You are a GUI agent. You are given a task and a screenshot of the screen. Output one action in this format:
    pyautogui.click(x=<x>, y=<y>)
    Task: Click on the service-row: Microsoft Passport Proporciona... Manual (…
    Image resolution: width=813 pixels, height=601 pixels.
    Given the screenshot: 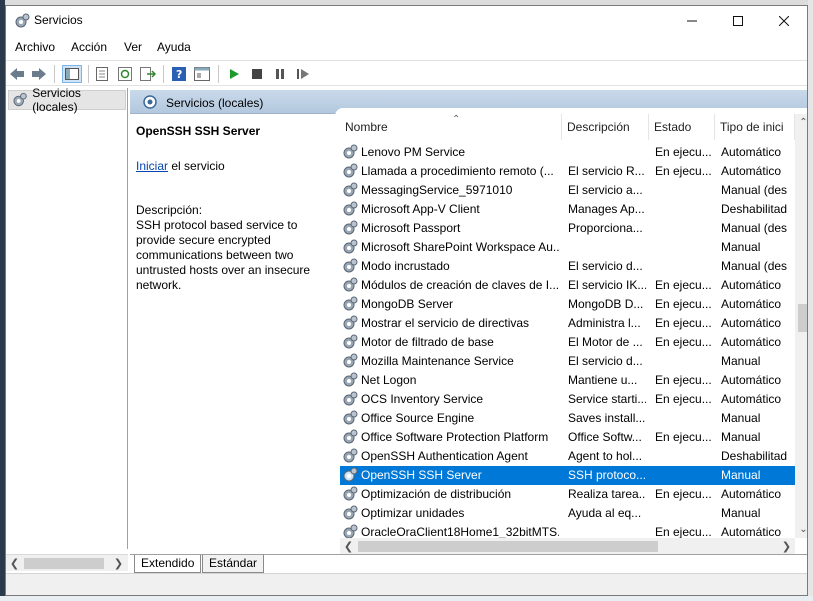 What is the action you would take?
    pyautogui.click(x=567, y=228)
    